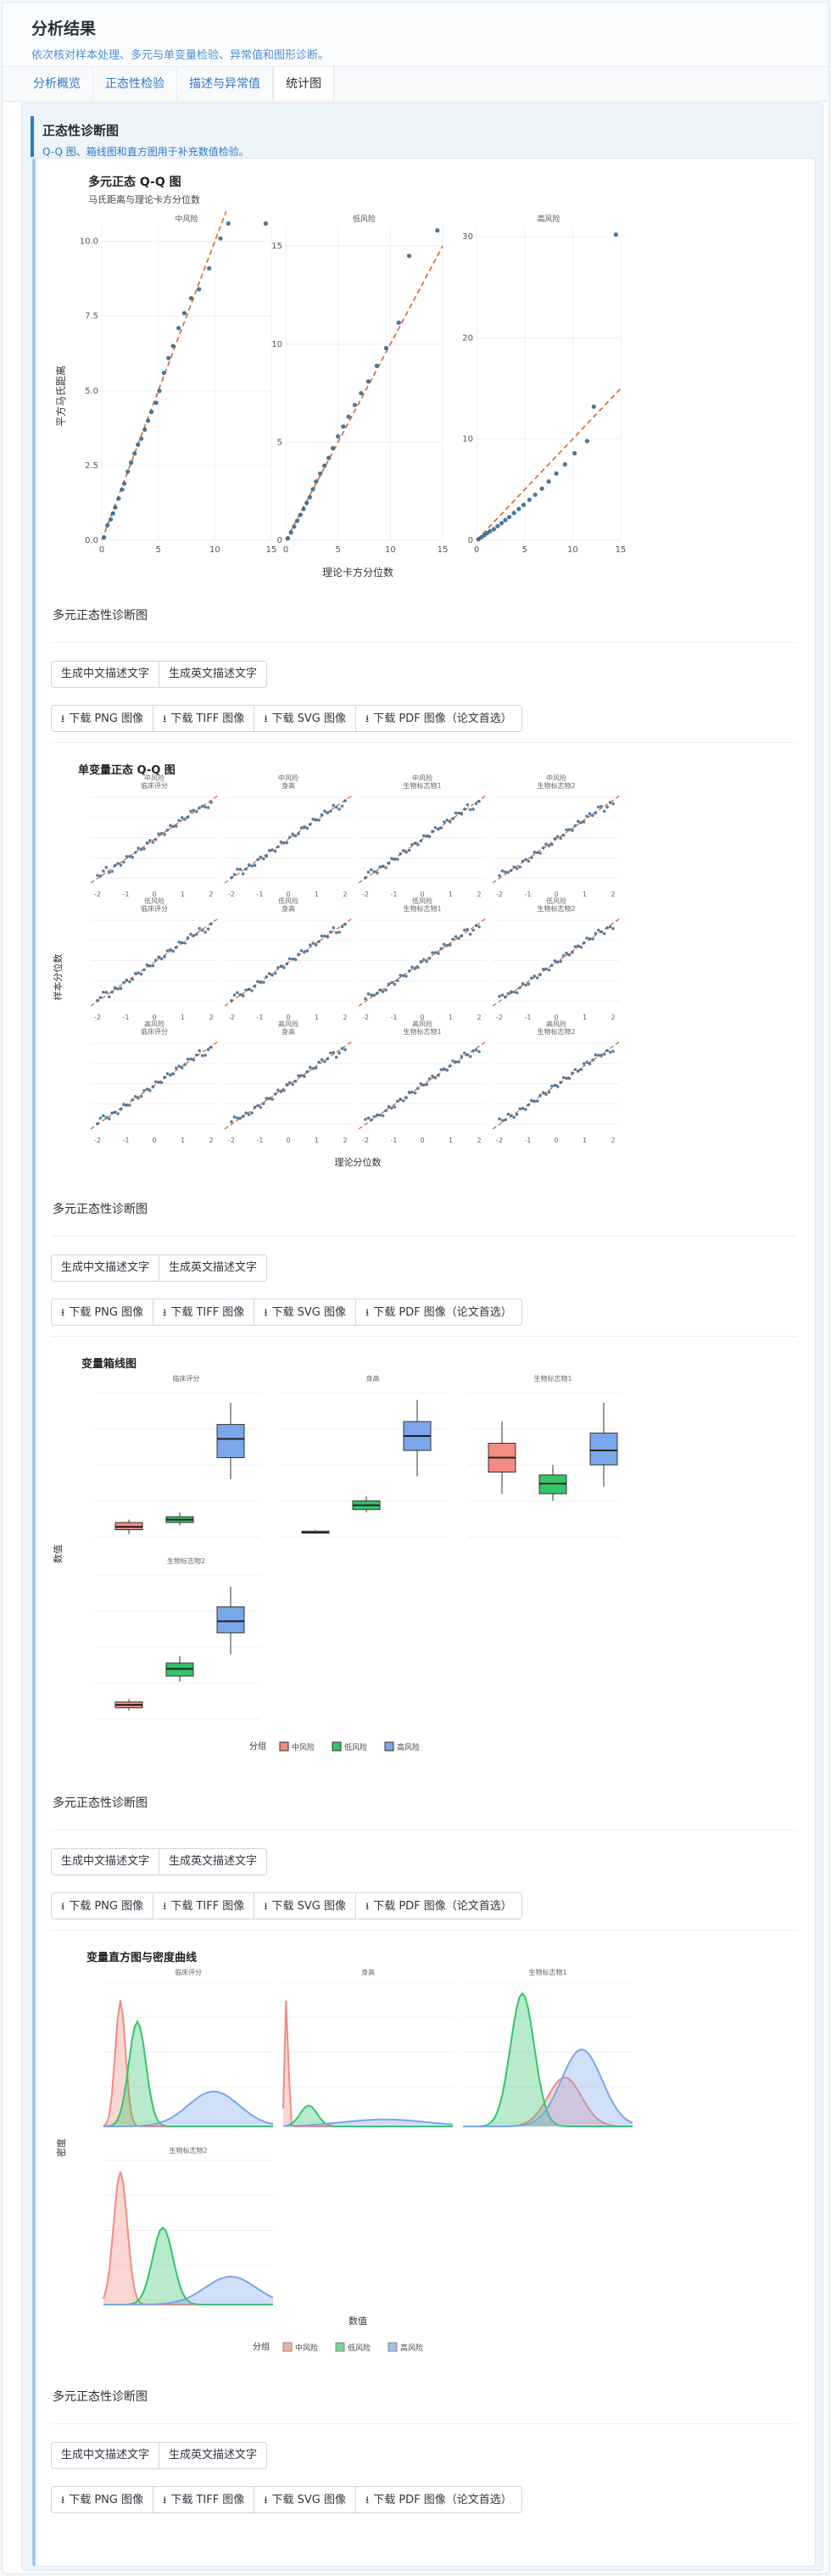  I want to click on describe-buttons: 生成中文描述文字 生成英文描述文字, so click(159, 2455).